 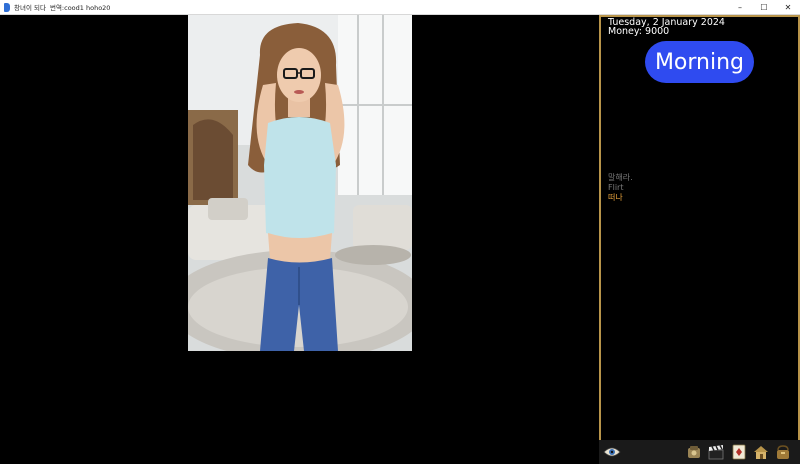 I want to click on app-icon, so click(x=7, y=7).